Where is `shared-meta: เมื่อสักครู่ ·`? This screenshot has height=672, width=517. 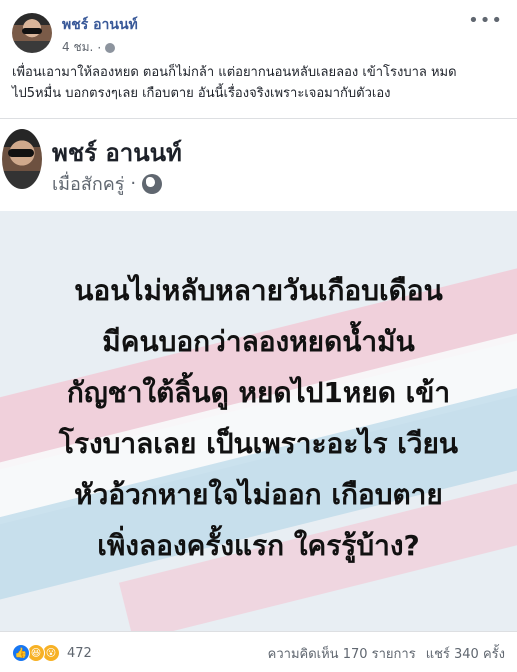 shared-meta: เมื่อสักครู่ · is located at coordinates (107, 183).